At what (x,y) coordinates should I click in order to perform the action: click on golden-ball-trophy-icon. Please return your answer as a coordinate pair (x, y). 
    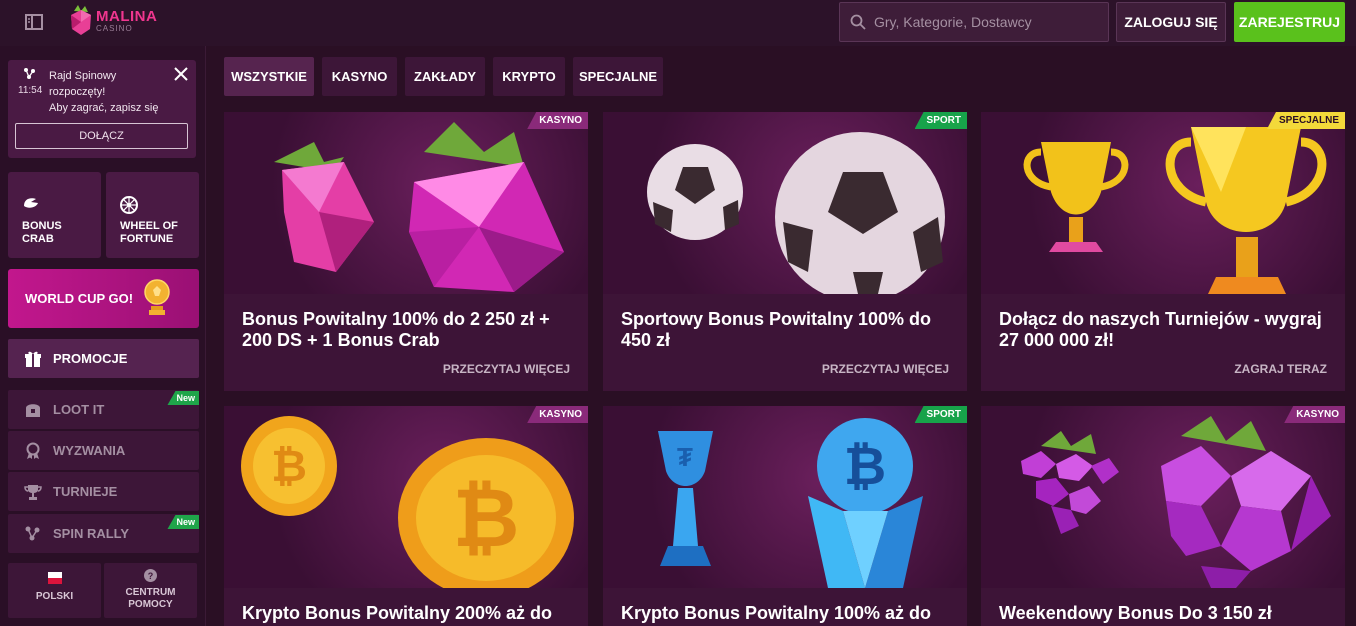
    Looking at the image, I should click on (157, 297).